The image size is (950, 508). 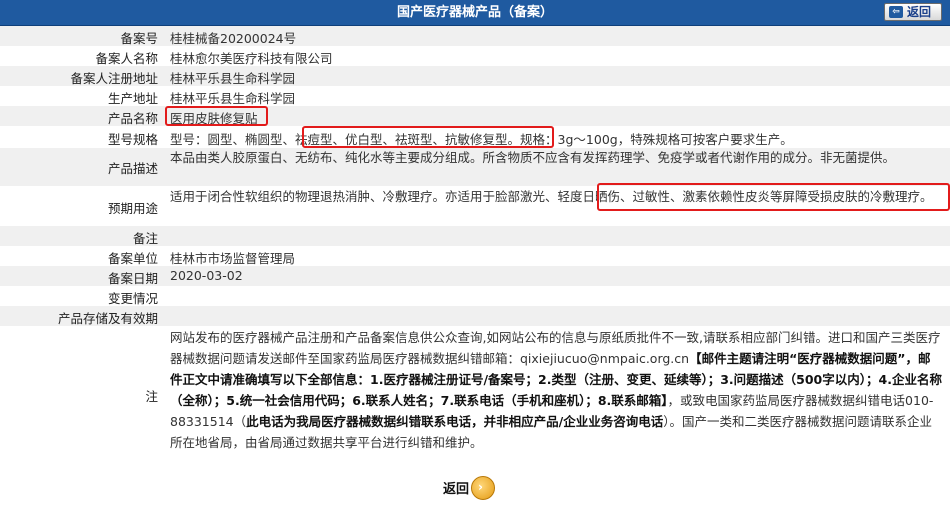 I want to click on field-row-registrant-address: 备案人注册地址 桂林平乐县生命科学园, so click(x=475, y=76).